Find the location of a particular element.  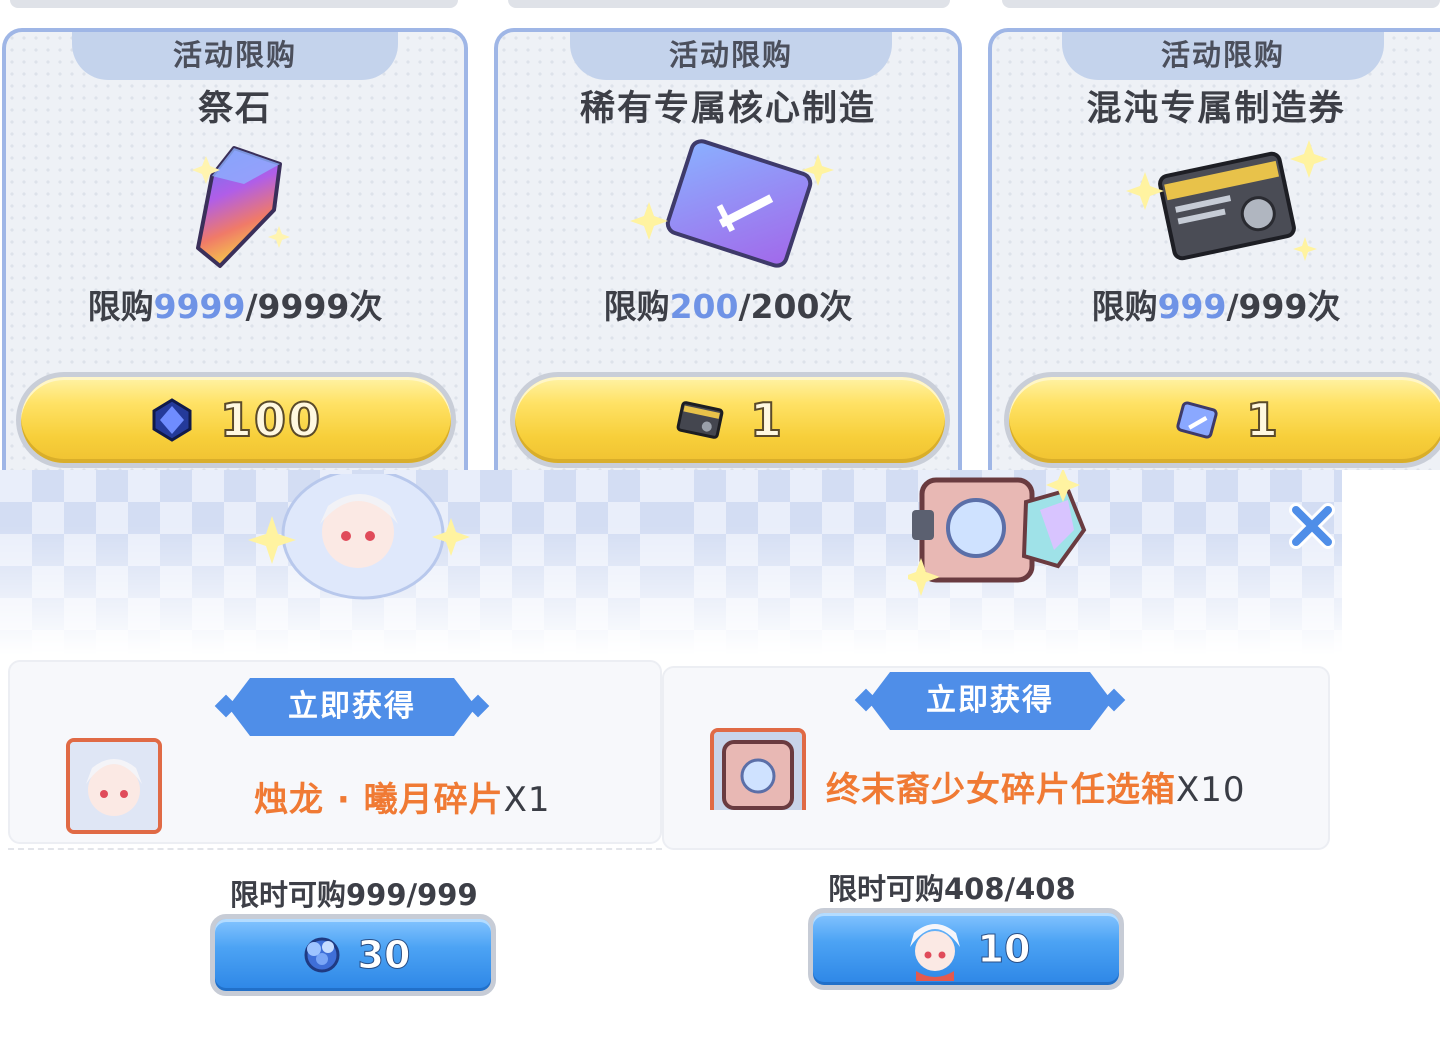

purchase-limit: 限购200/200次 is located at coordinates (728, 306).